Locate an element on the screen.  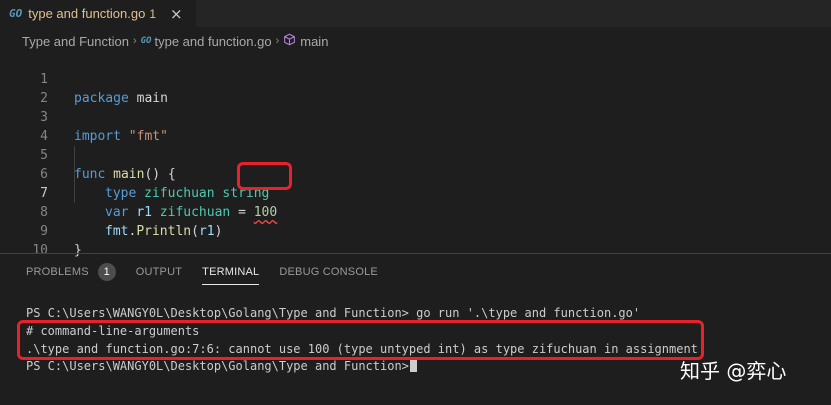
tab-debug-console: DEBUG CONSOLE is located at coordinates (328, 272).